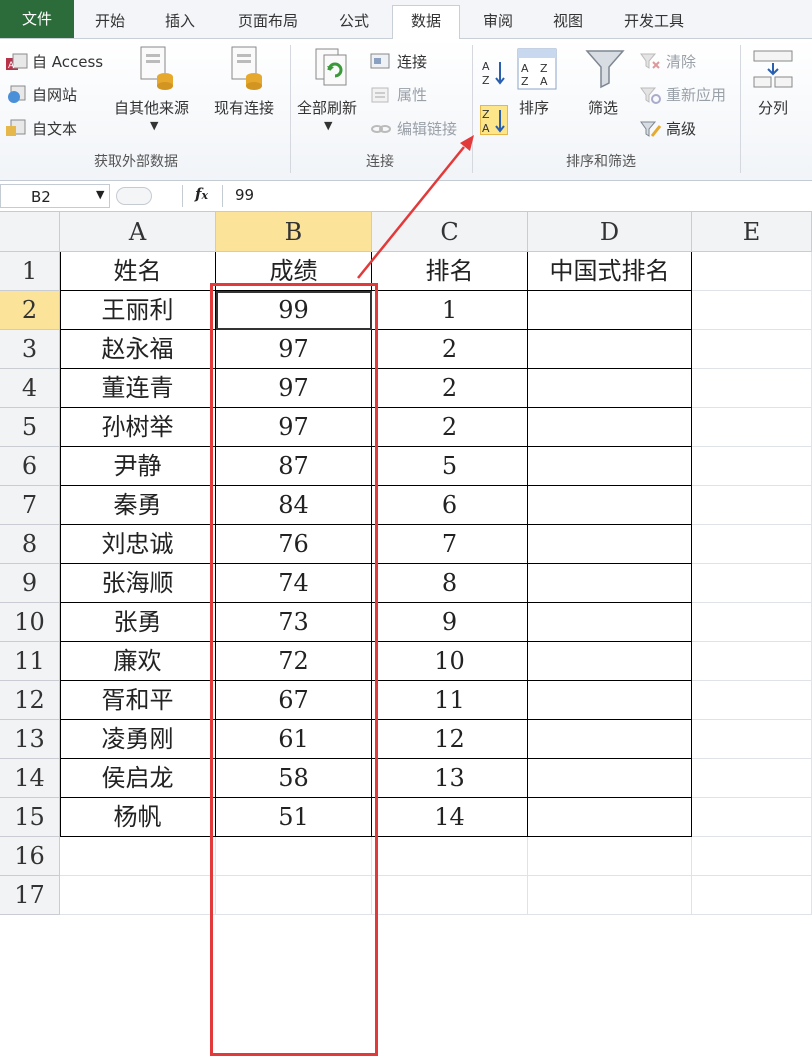 The image size is (812, 1056). What do you see at coordinates (654, 21) in the screenshot?
I see `tab-developer: 开发工具` at bounding box center [654, 21].